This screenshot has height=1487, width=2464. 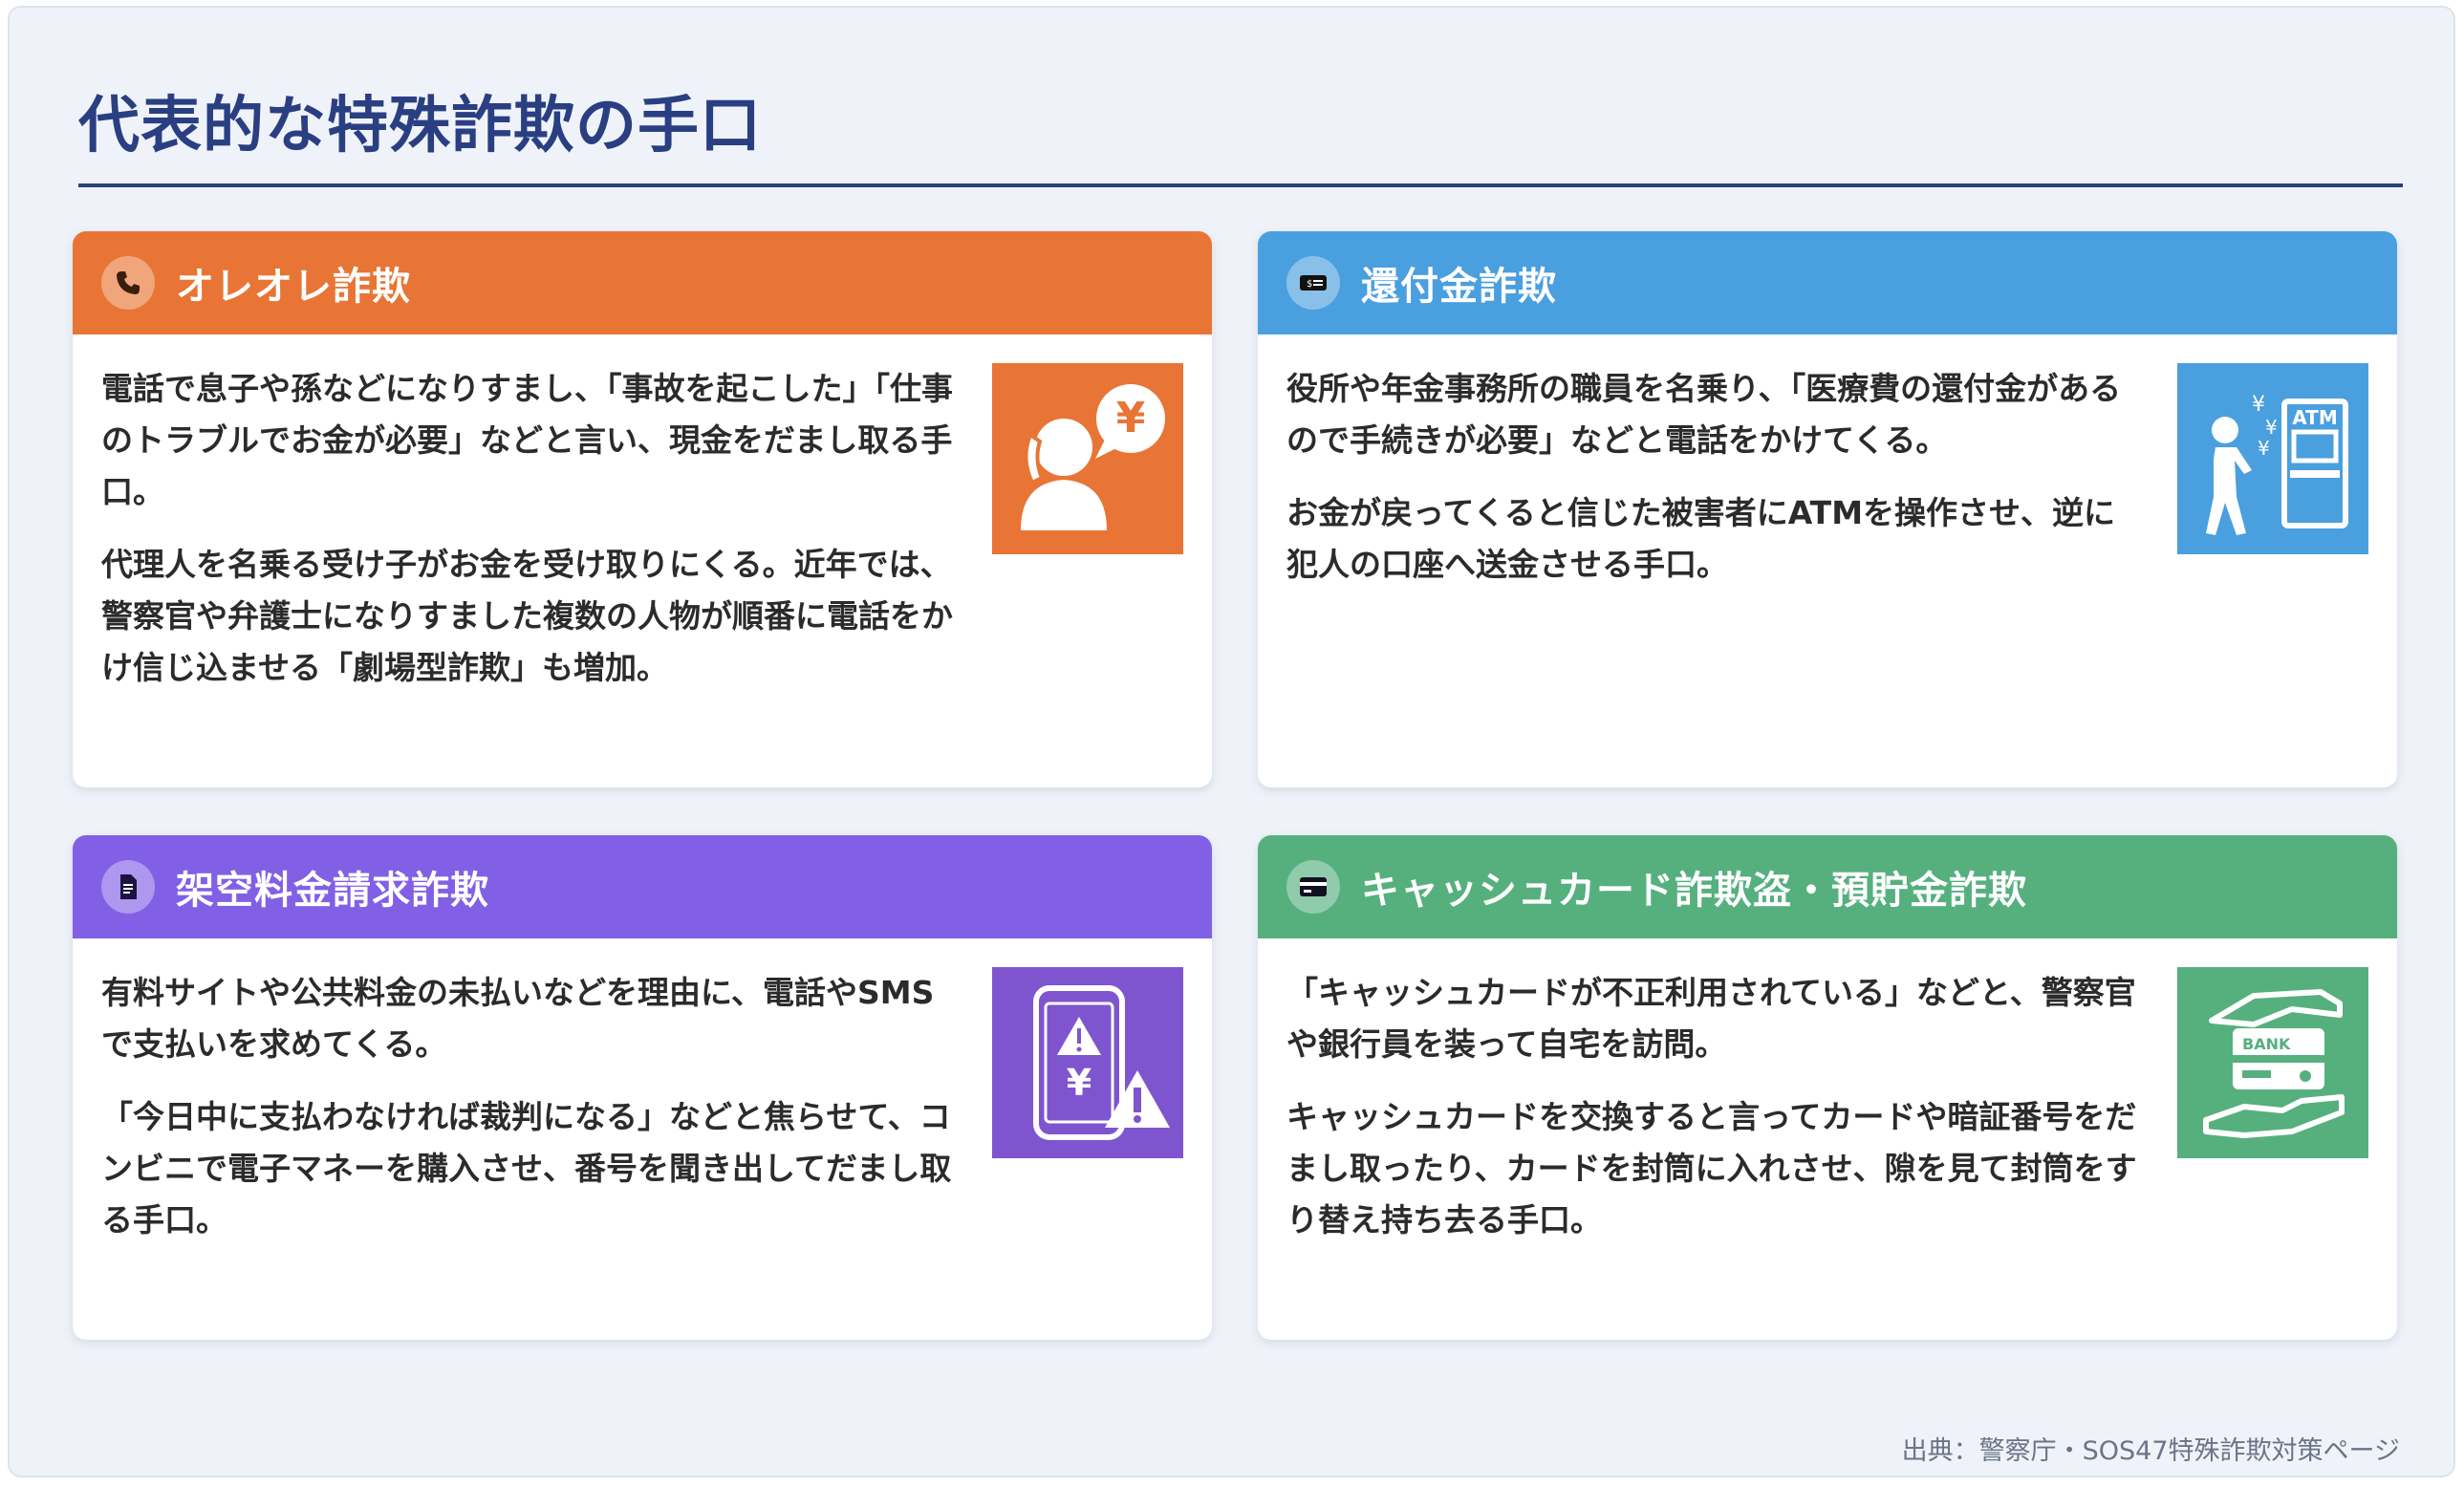 What do you see at coordinates (128, 283) in the screenshot?
I see `phone-icon` at bounding box center [128, 283].